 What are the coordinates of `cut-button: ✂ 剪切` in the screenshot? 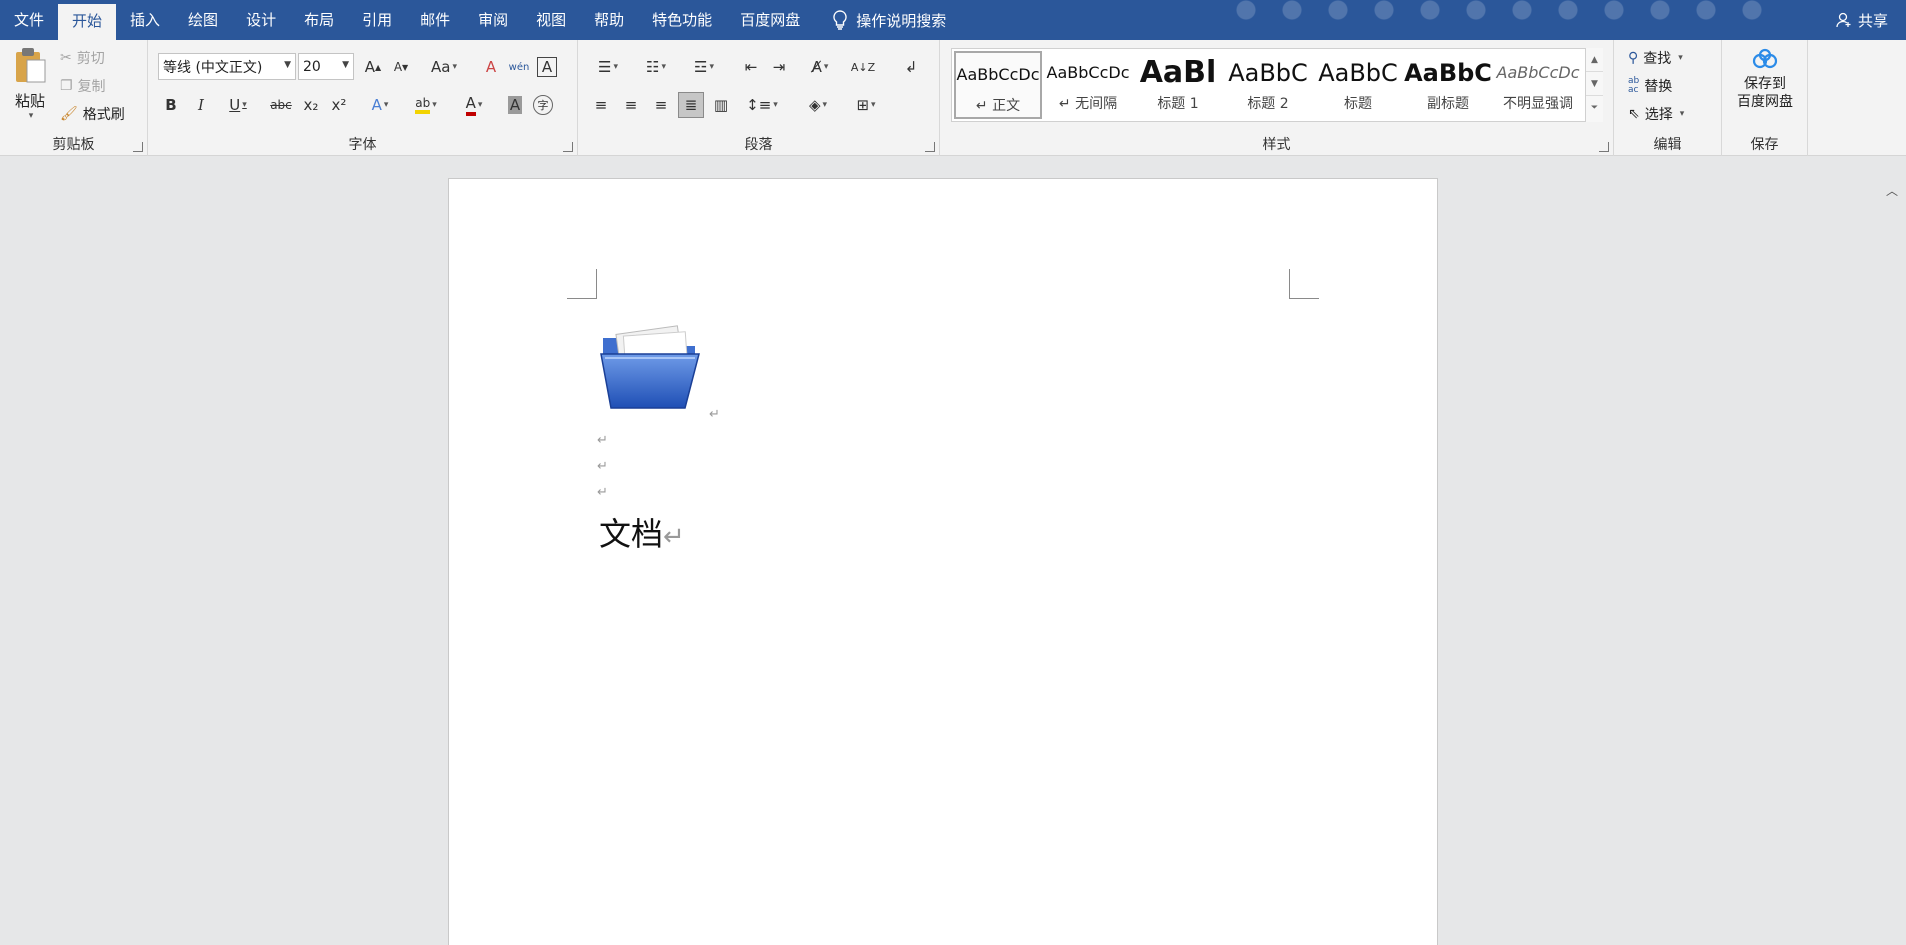 It's located at (82, 58).